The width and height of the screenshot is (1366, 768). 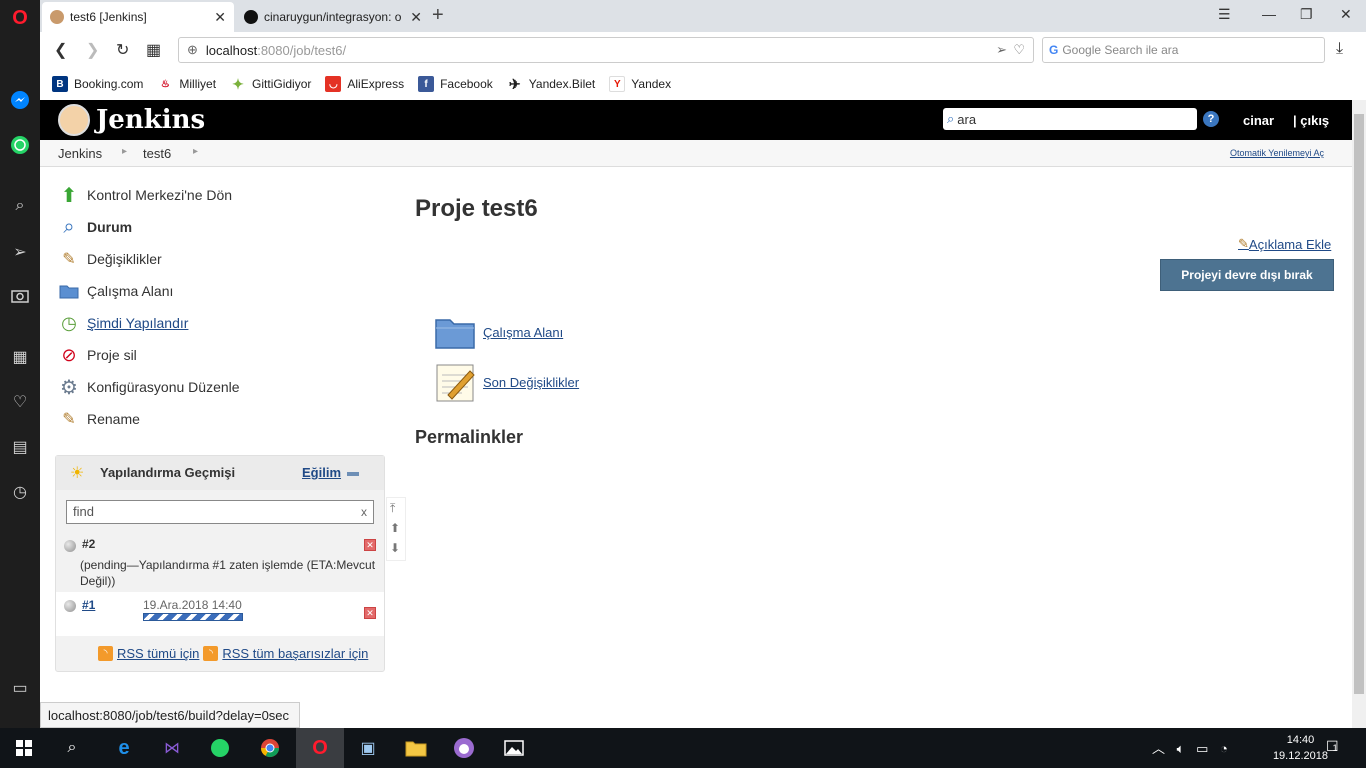 I want to click on user-link: cinar, so click(x=1258, y=120).